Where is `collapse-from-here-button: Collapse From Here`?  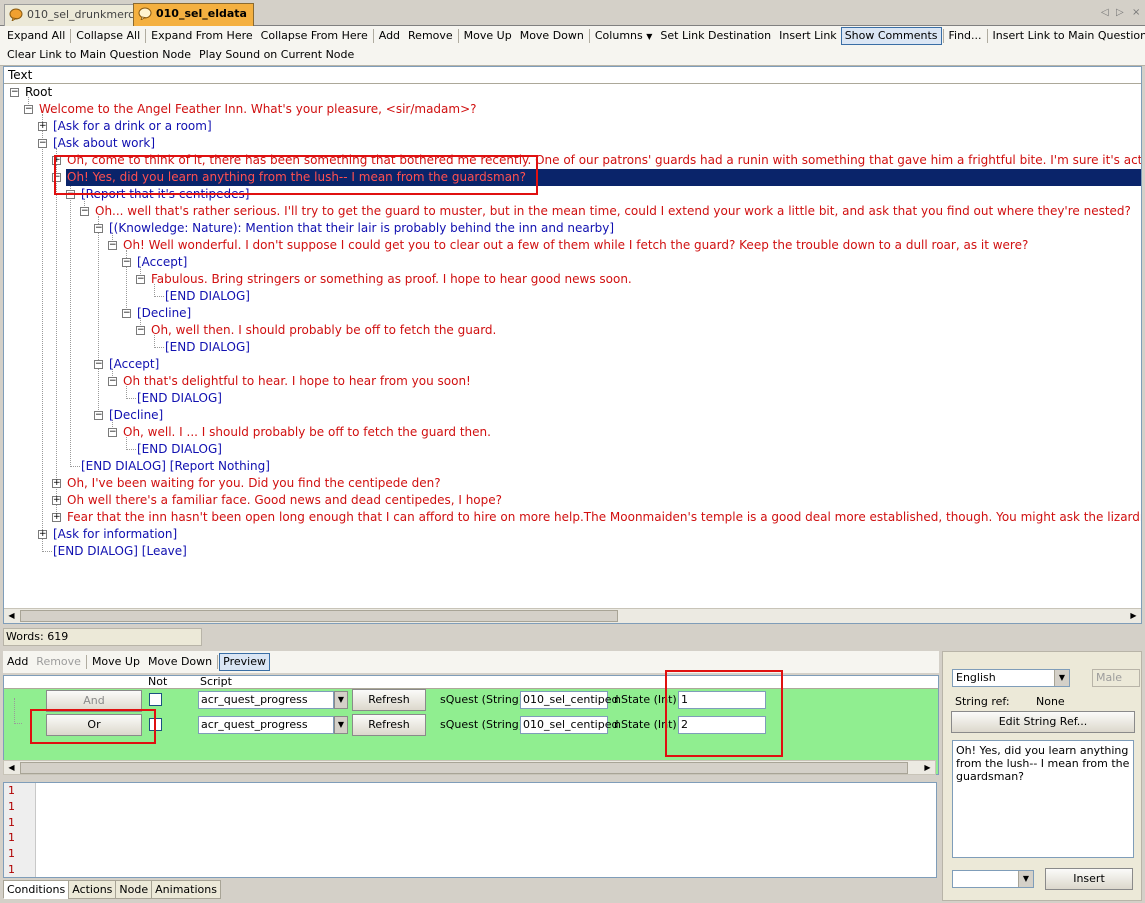
collapse-from-here-button: Collapse From Here is located at coordinates (314, 36).